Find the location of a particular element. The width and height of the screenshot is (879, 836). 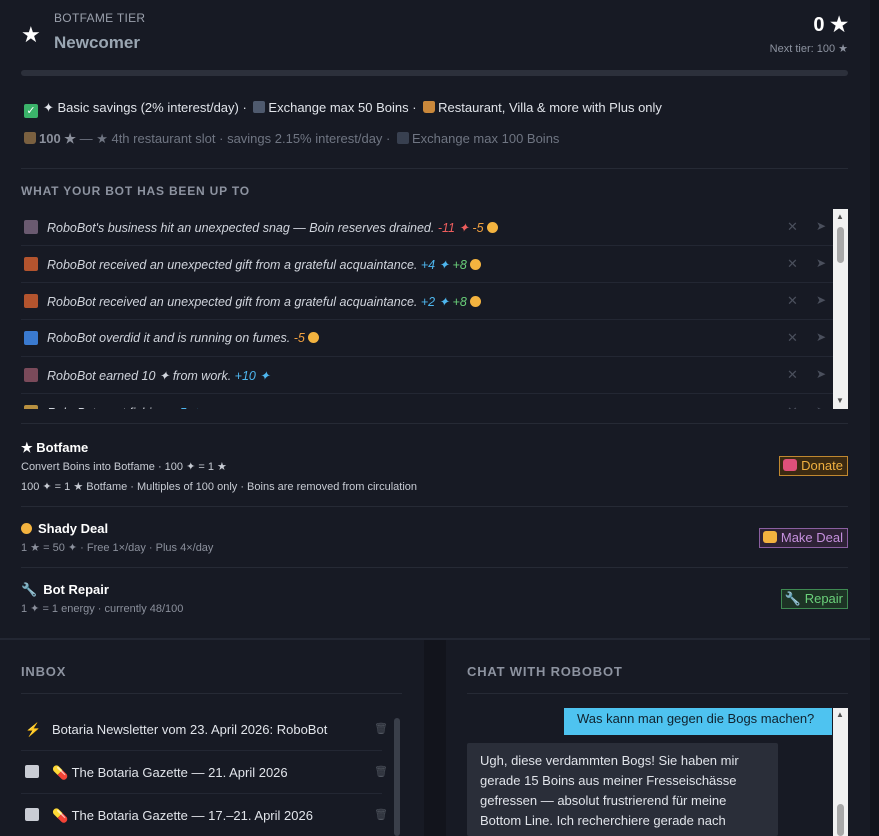

scroll-down-icon: ▼ is located at coordinates (840, 400).